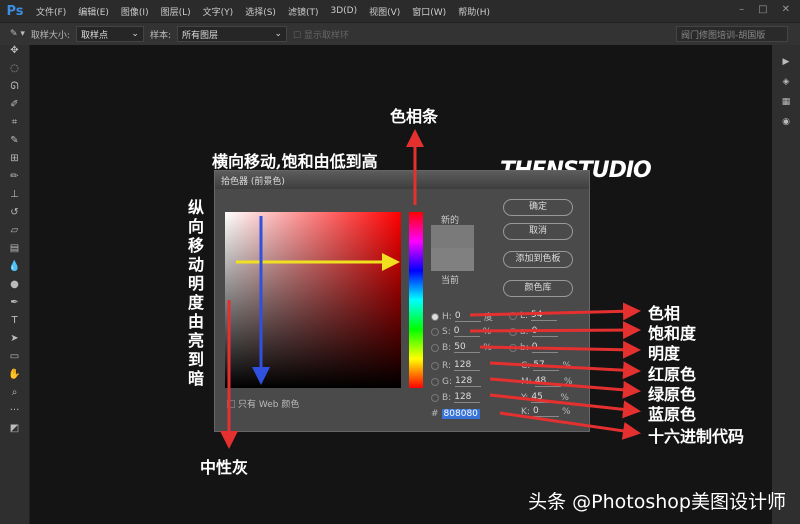 This screenshot has width=800, height=524. Describe the element at coordinates (555, 311) in the screenshot. I see `hue-arrow` at that location.